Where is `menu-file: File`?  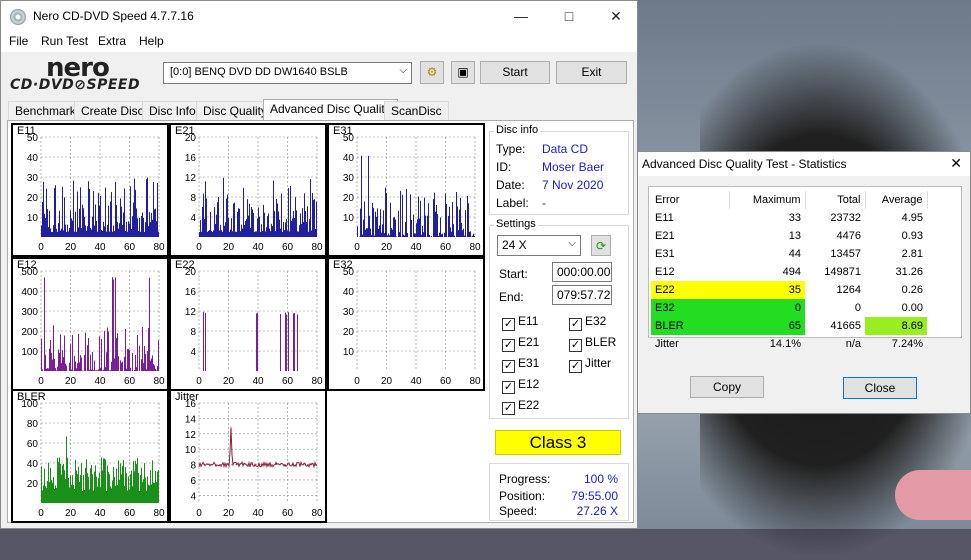
menu-file: File is located at coordinates (18, 41).